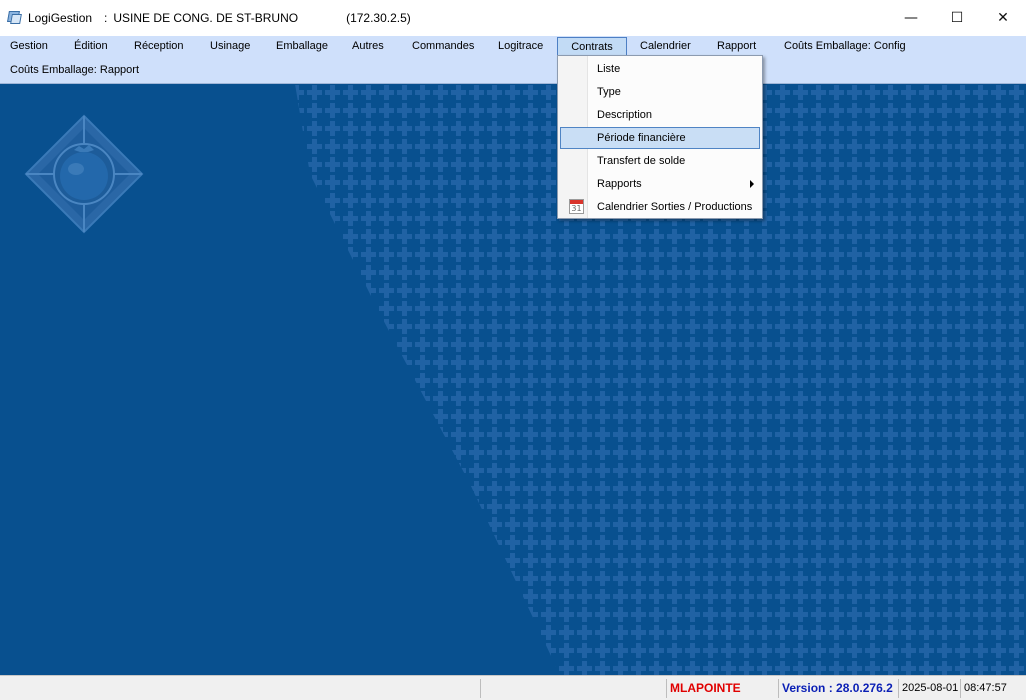 The height and width of the screenshot is (700, 1026). Describe the element at coordinates (929, 688) in the screenshot. I see `status-date: 2025-08-01` at that location.